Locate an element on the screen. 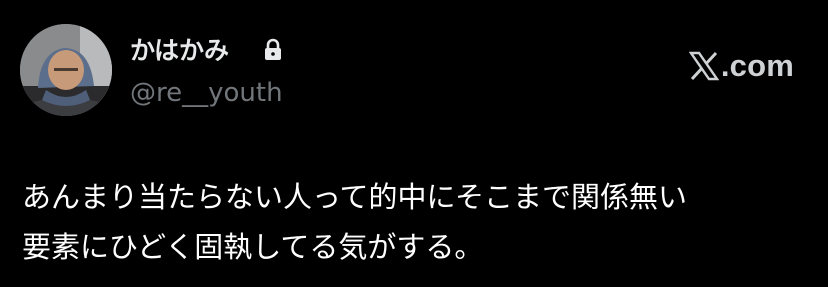 This screenshot has height=287, width=828. lock-icon is located at coordinates (273, 49).